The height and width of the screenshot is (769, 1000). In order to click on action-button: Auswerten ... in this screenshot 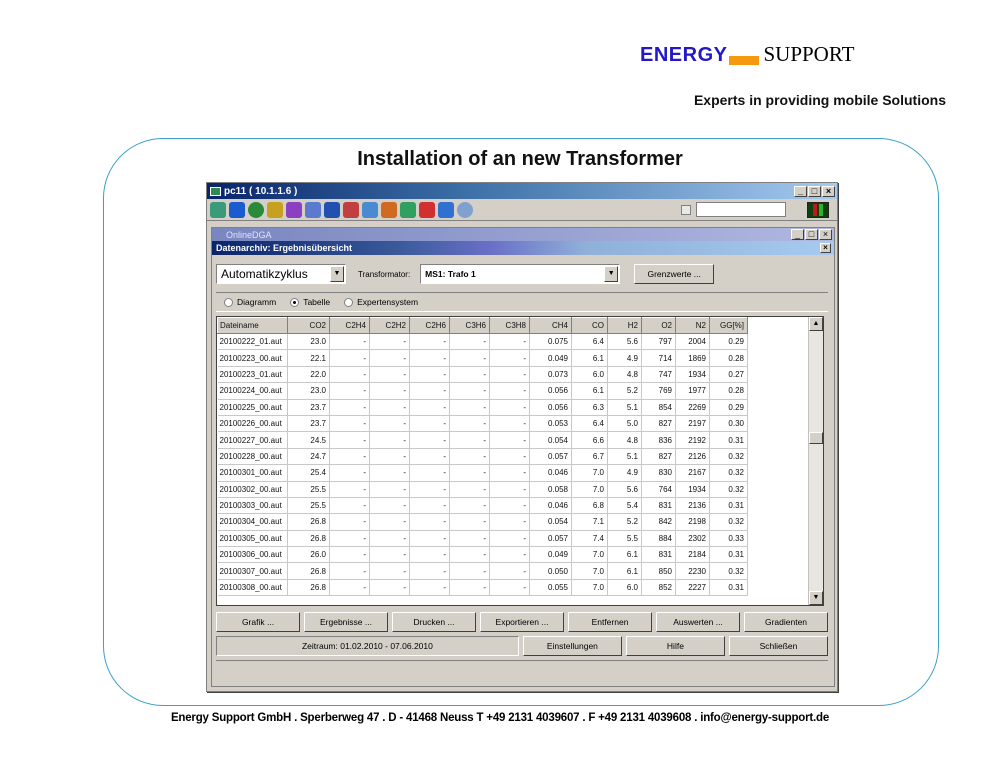, I will do `click(698, 622)`.